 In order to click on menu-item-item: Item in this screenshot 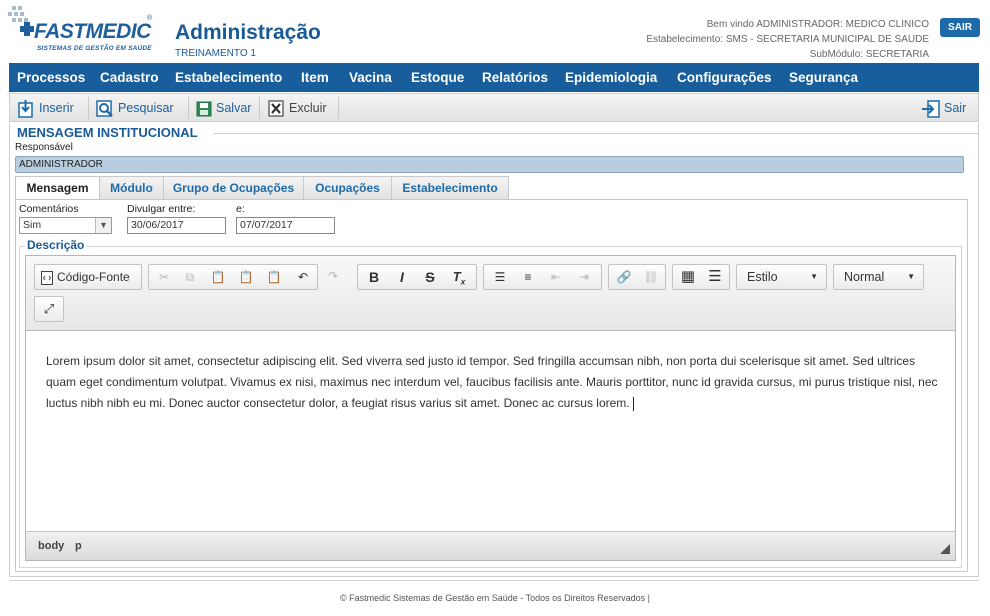, I will do `click(315, 77)`.